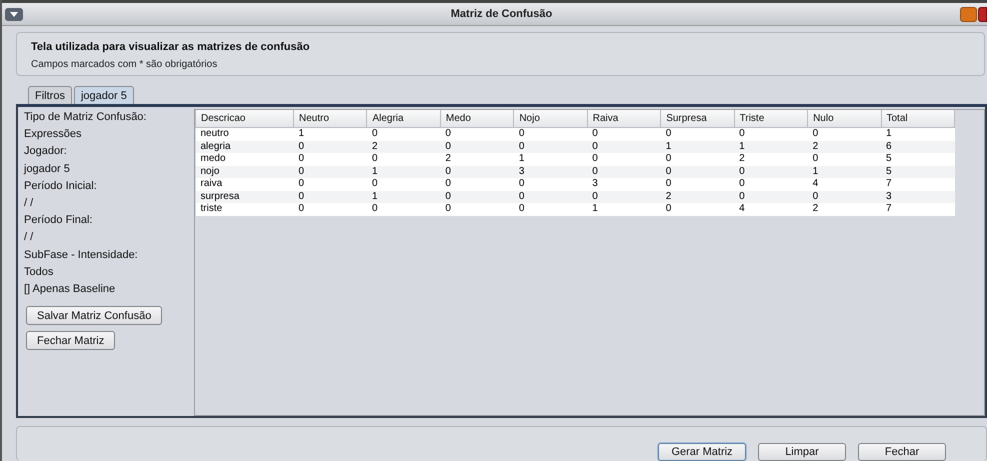  What do you see at coordinates (403, 119) in the screenshot?
I see `column-header: Alegria` at bounding box center [403, 119].